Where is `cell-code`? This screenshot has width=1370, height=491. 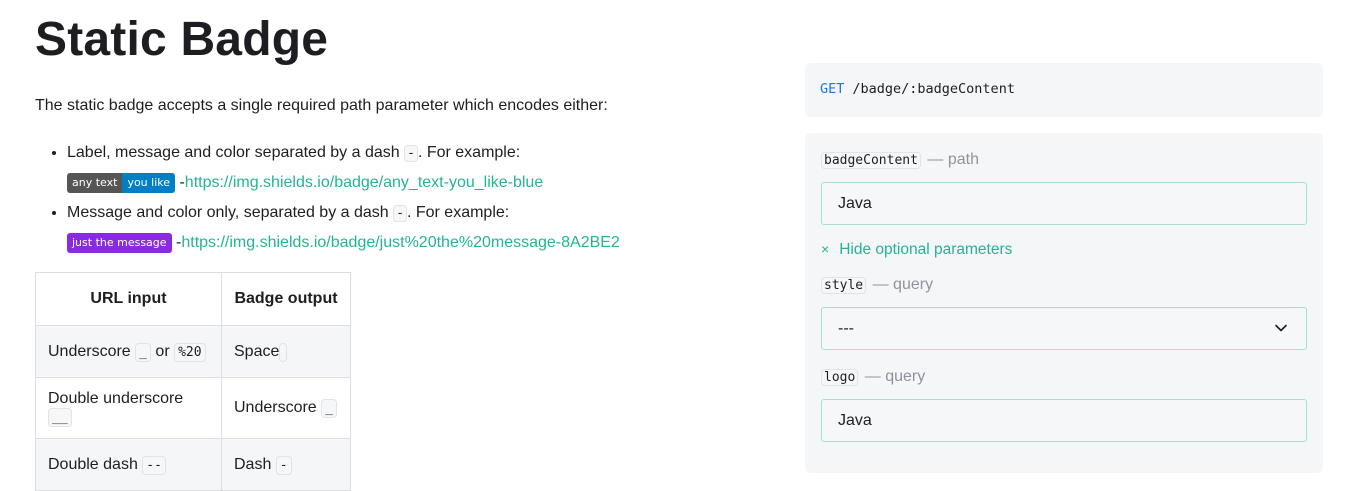
cell-code is located at coordinates (283, 352).